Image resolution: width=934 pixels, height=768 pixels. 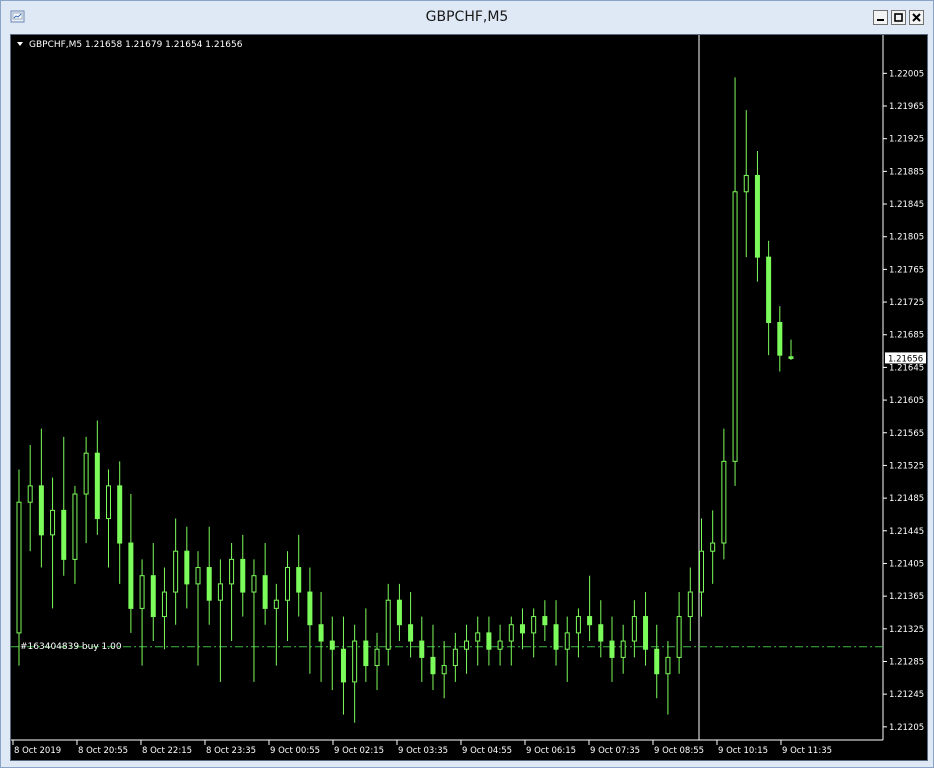 What do you see at coordinates (20, 44) in the screenshot?
I see `triangle-down-icon` at bounding box center [20, 44].